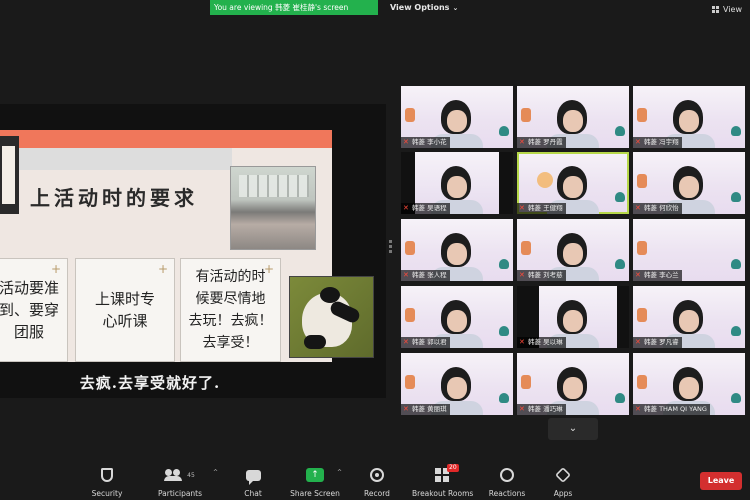 This screenshot has height=500, width=750. I want to click on next-page-button: ⌄, so click(573, 429).